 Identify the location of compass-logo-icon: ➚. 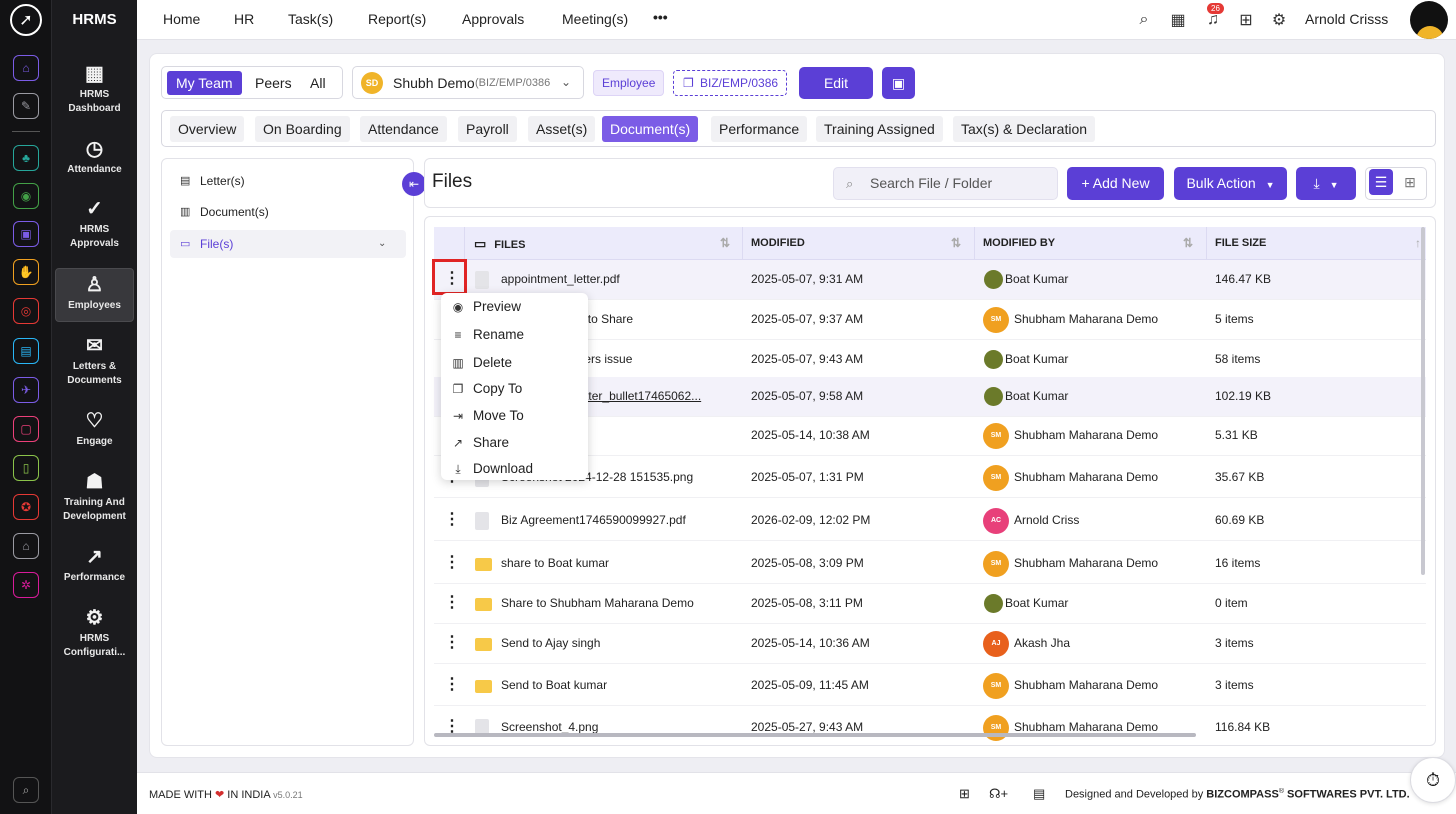
(26, 20).